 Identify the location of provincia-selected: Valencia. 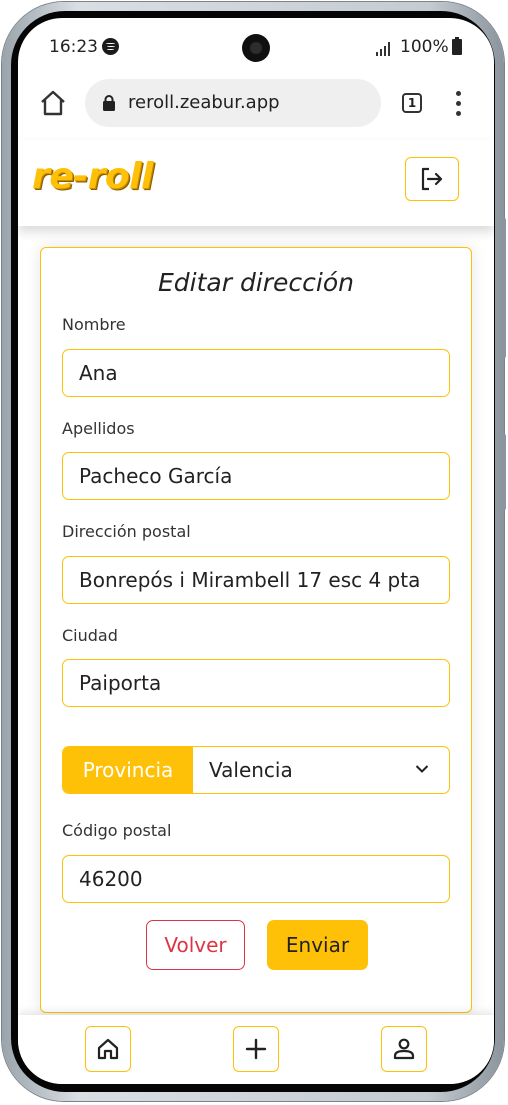
(251, 770).